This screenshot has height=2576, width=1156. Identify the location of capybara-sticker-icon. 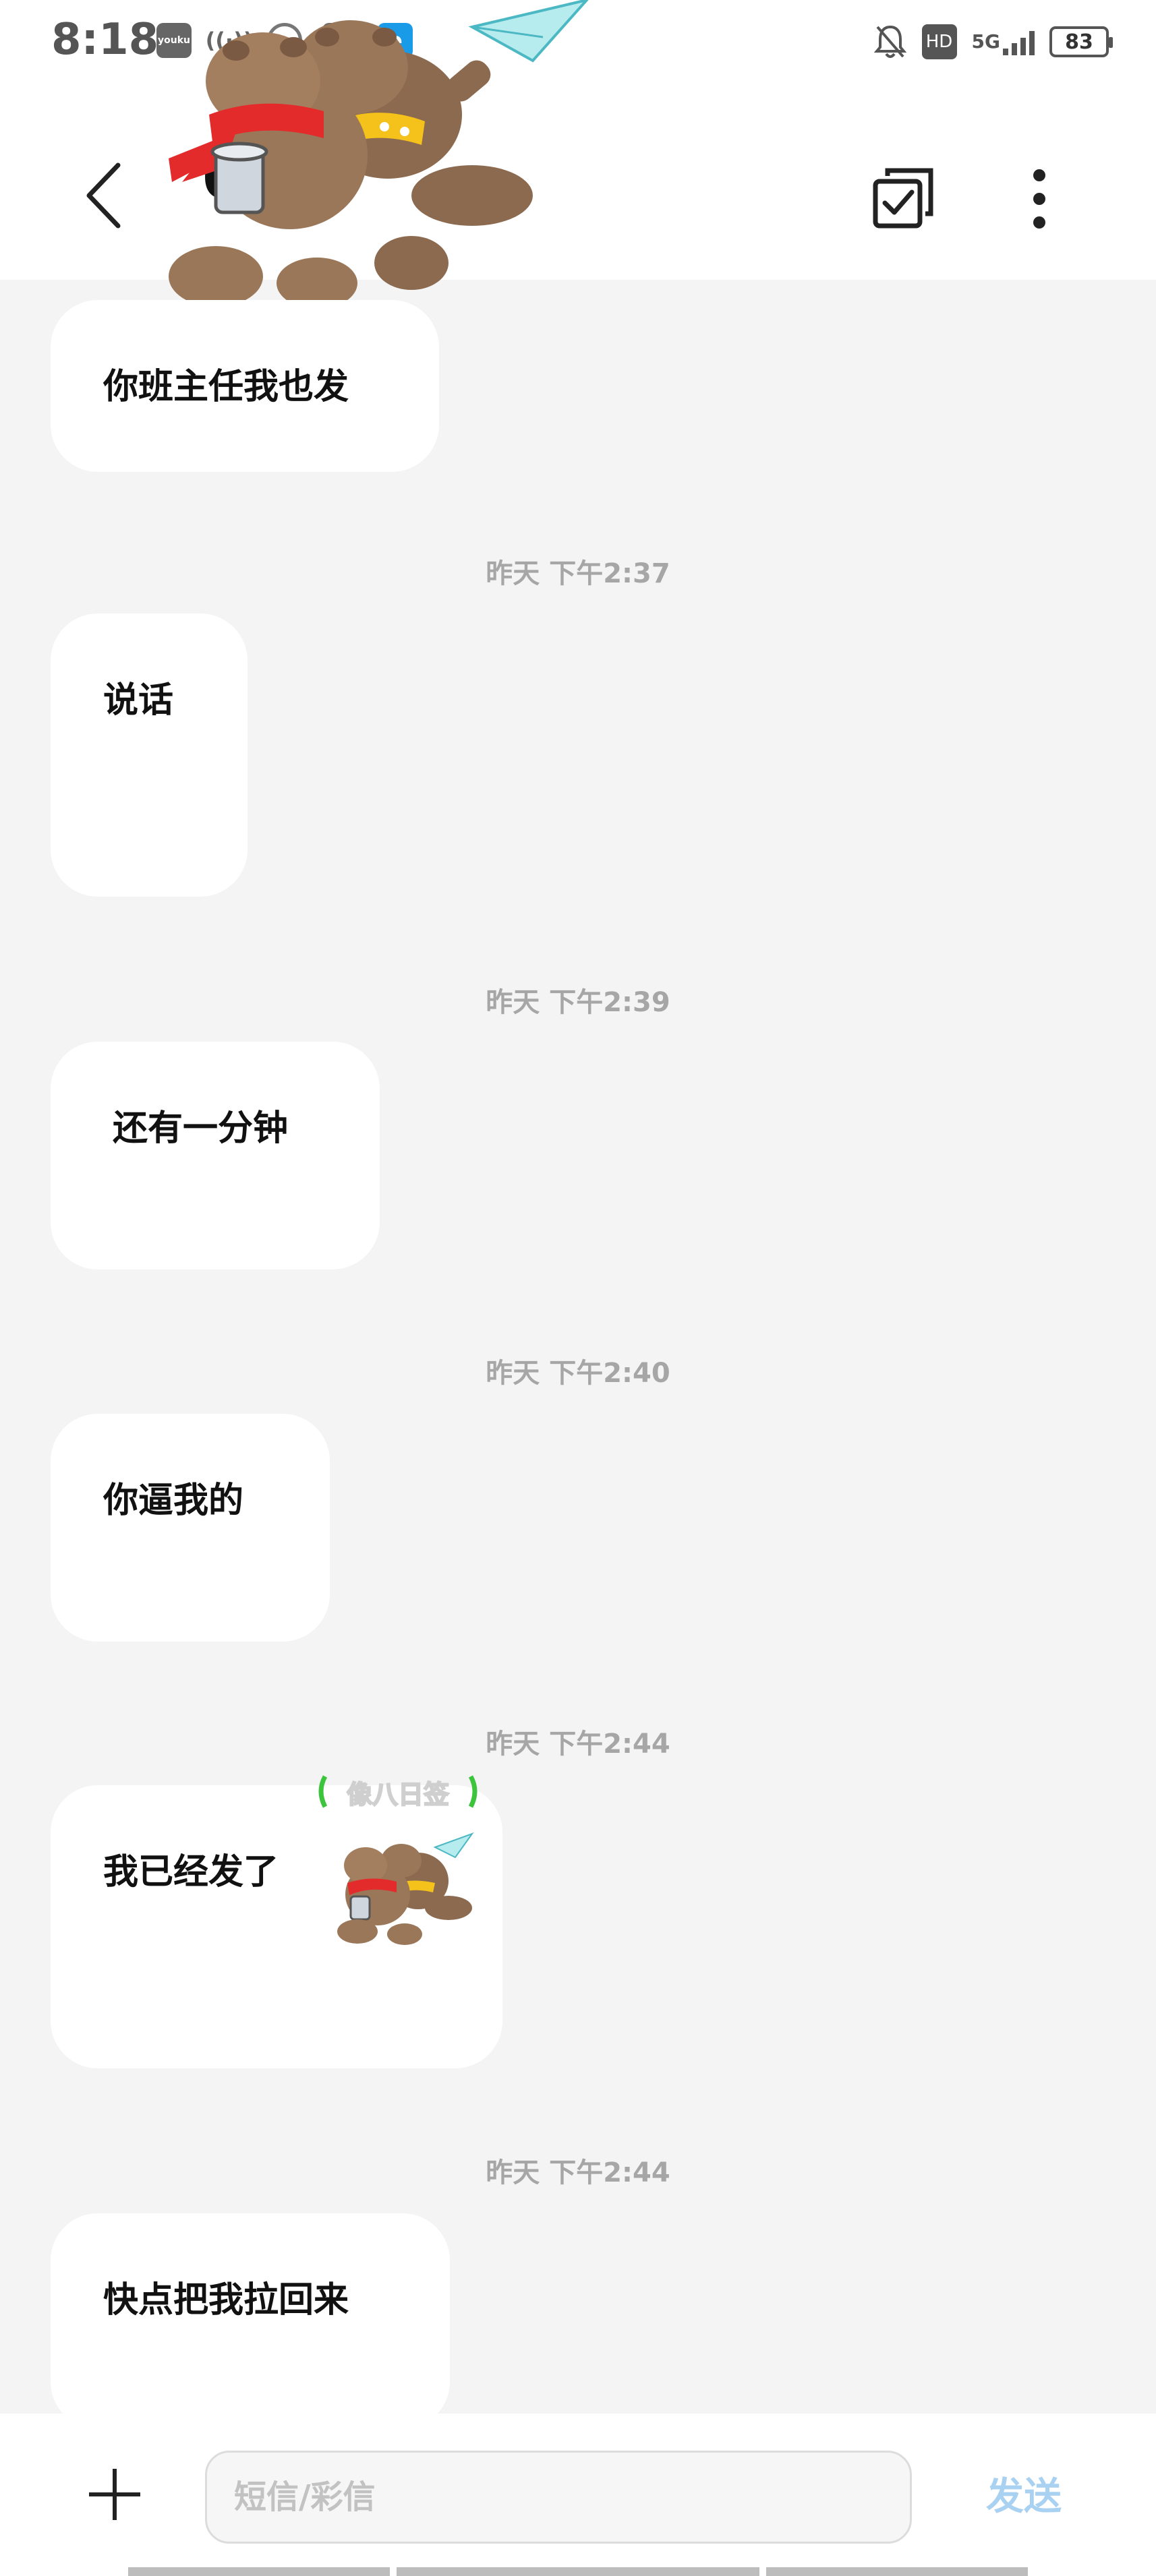
(379, 154).